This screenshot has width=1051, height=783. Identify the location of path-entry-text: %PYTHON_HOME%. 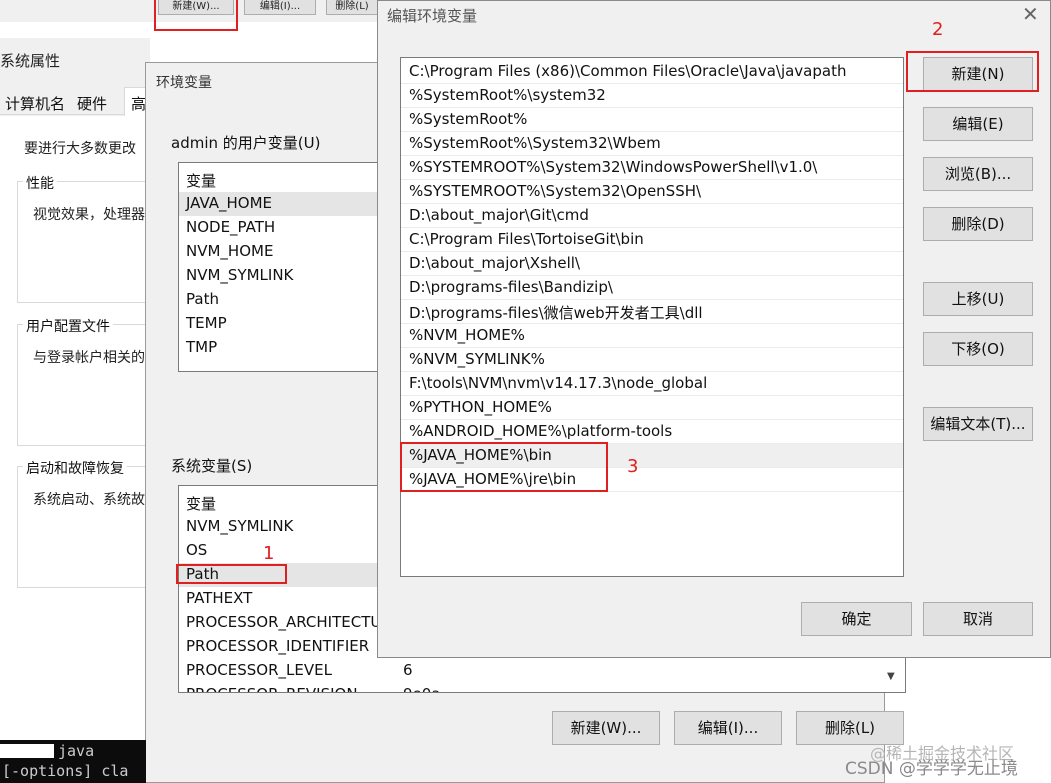
(480, 407).